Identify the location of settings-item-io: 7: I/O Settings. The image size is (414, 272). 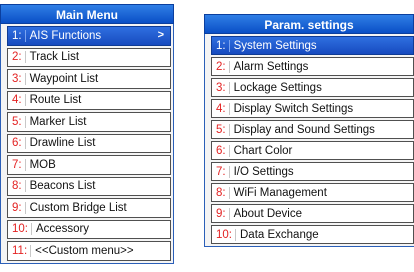
(312, 171).